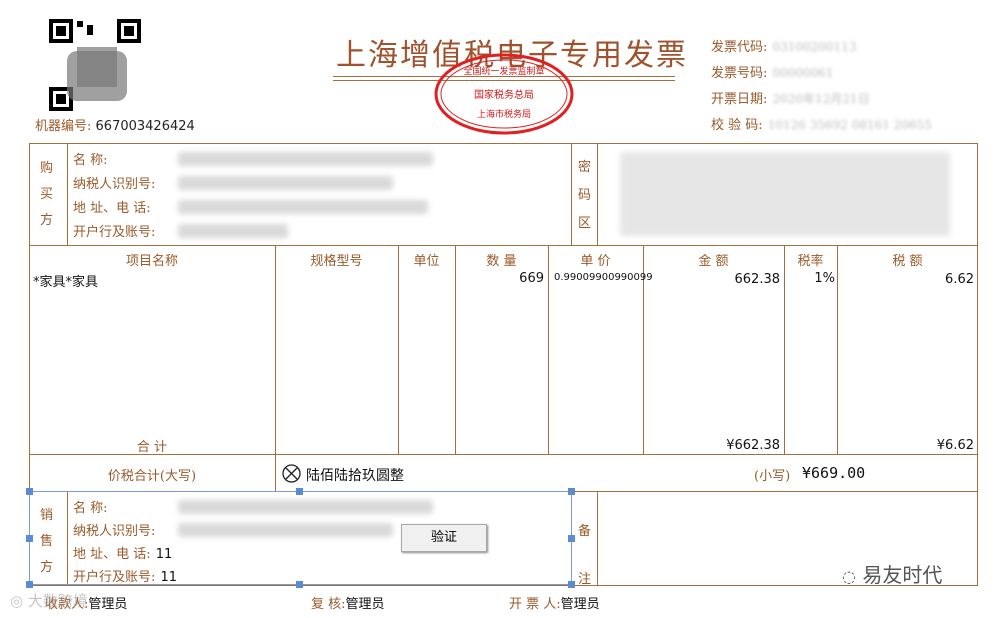 The width and height of the screenshot is (1007, 618). What do you see at coordinates (63, 126) in the screenshot?
I see `machine-number-label: 机器编号:` at bounding box center [63, 126].